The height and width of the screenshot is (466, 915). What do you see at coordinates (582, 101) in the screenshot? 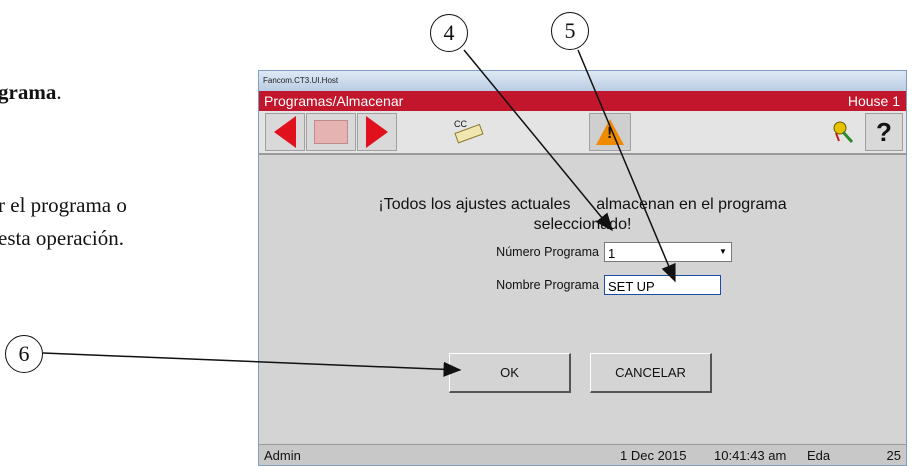
I see `app-header: Programas/Almacenar House 1` at bounding box center [582, 101].